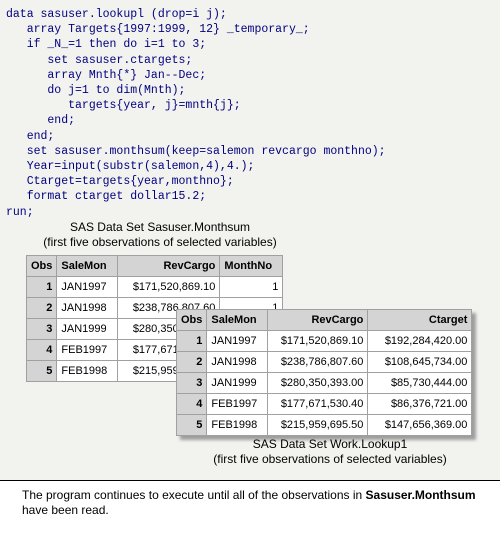  I want to click on code-line: do j=1 to dim(Mnth);, so click(96, 91).